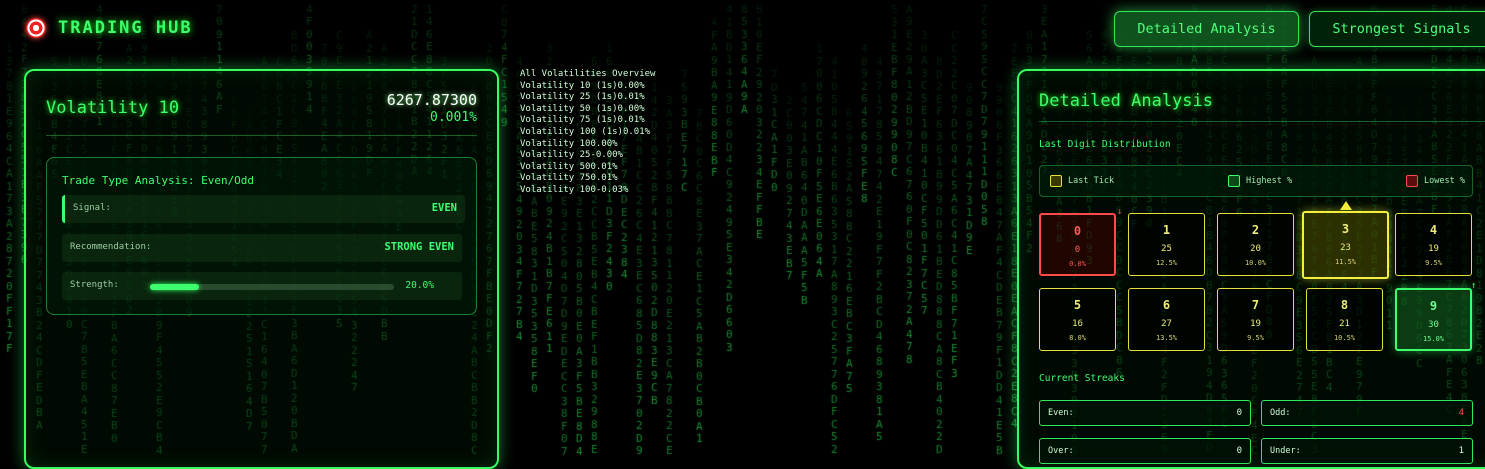 The width and height of the screenshot is (1485, 469). I want to click on legend-lowest: Lowest %, so click(1435, 181).